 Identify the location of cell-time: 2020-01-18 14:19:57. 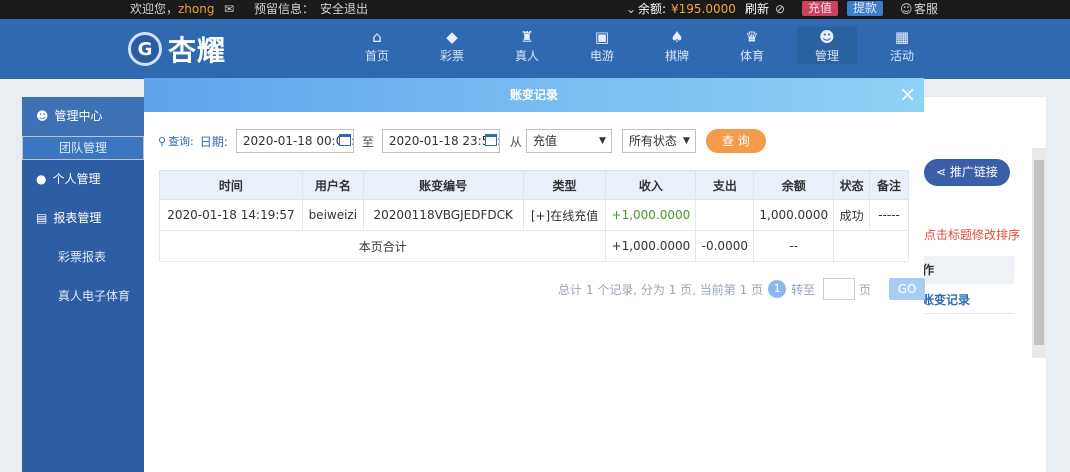
(231, 215).